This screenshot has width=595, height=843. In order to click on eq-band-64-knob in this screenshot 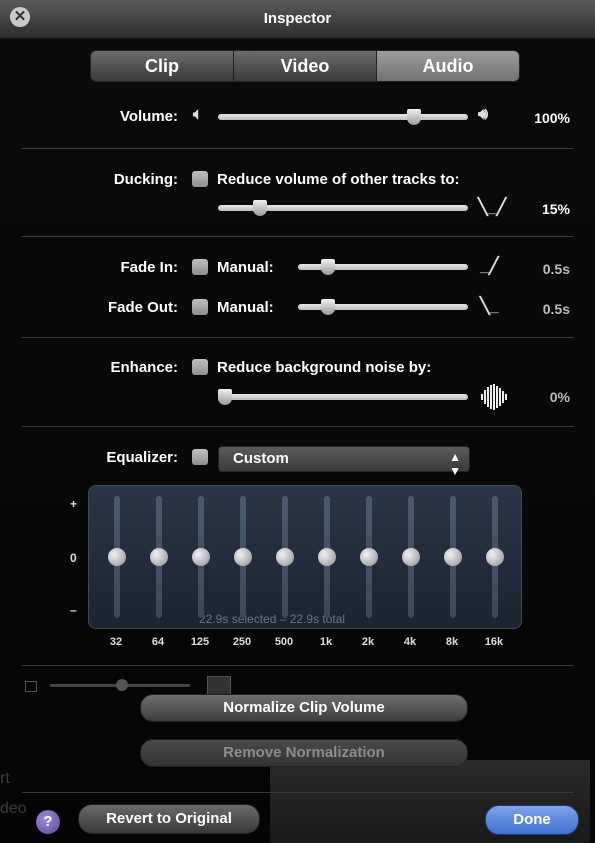, I will do `click(159, 557)`.